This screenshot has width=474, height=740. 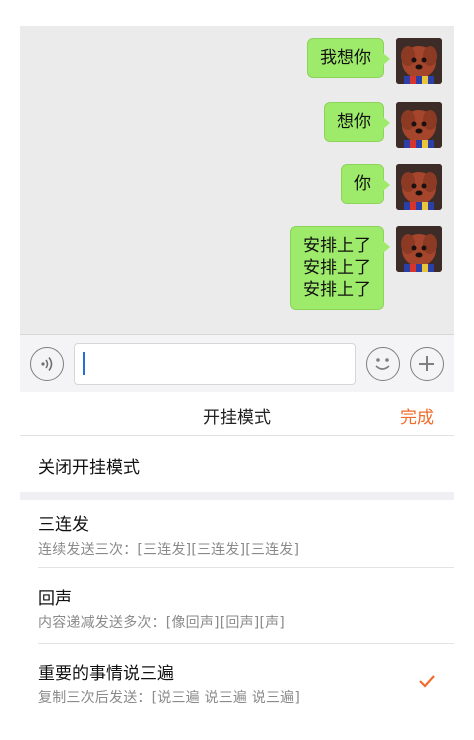 What do you see at coordinates (237, 464) in the screenshot?
I see `option-close-mode: 关闭开挂模式` at bounding box center [237, 464].